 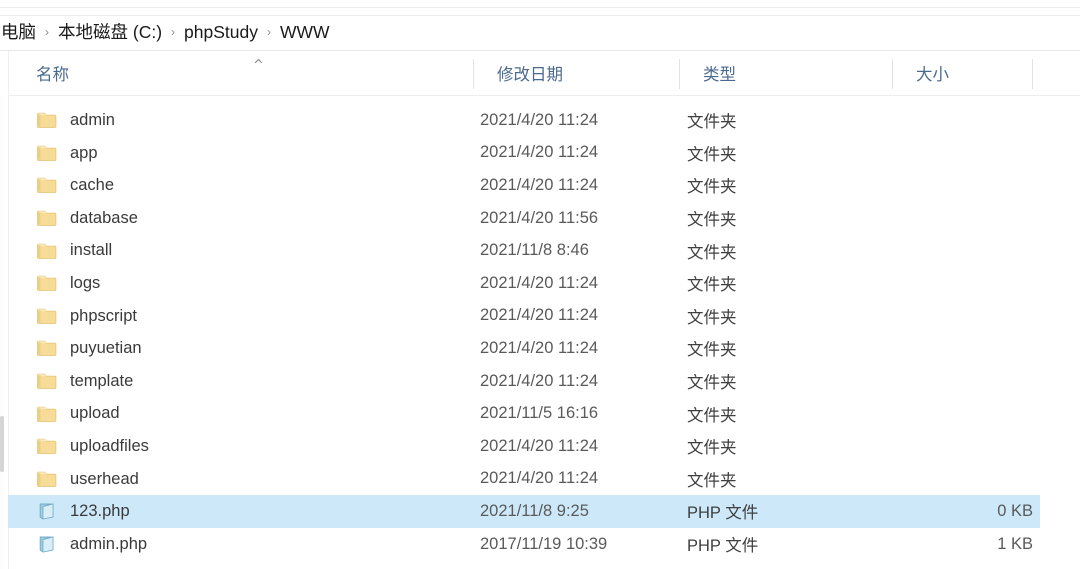 What do you see at coordinates (92, 185) in the screenshot?
I see `file-name-label: cache` at bounding box center [92, 185].